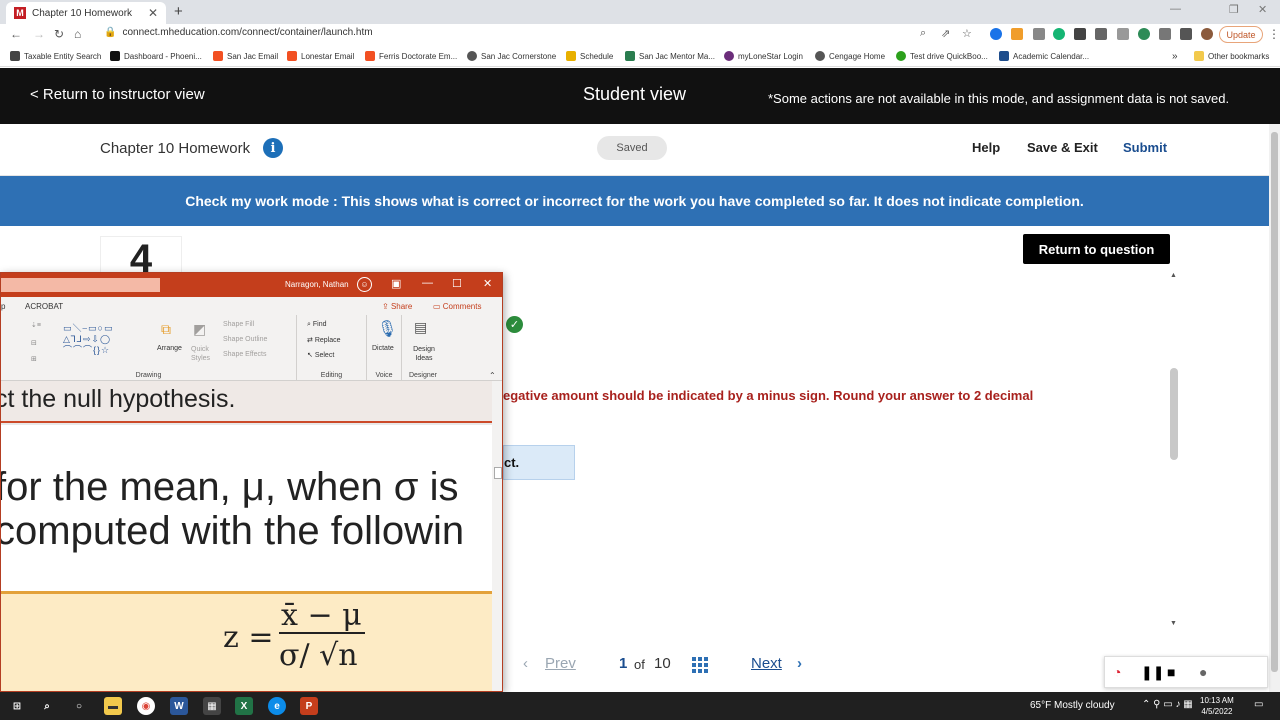  Describe the element at coordinates (244, 706) in the screenshot. I see `excel-icon: X` at that location.